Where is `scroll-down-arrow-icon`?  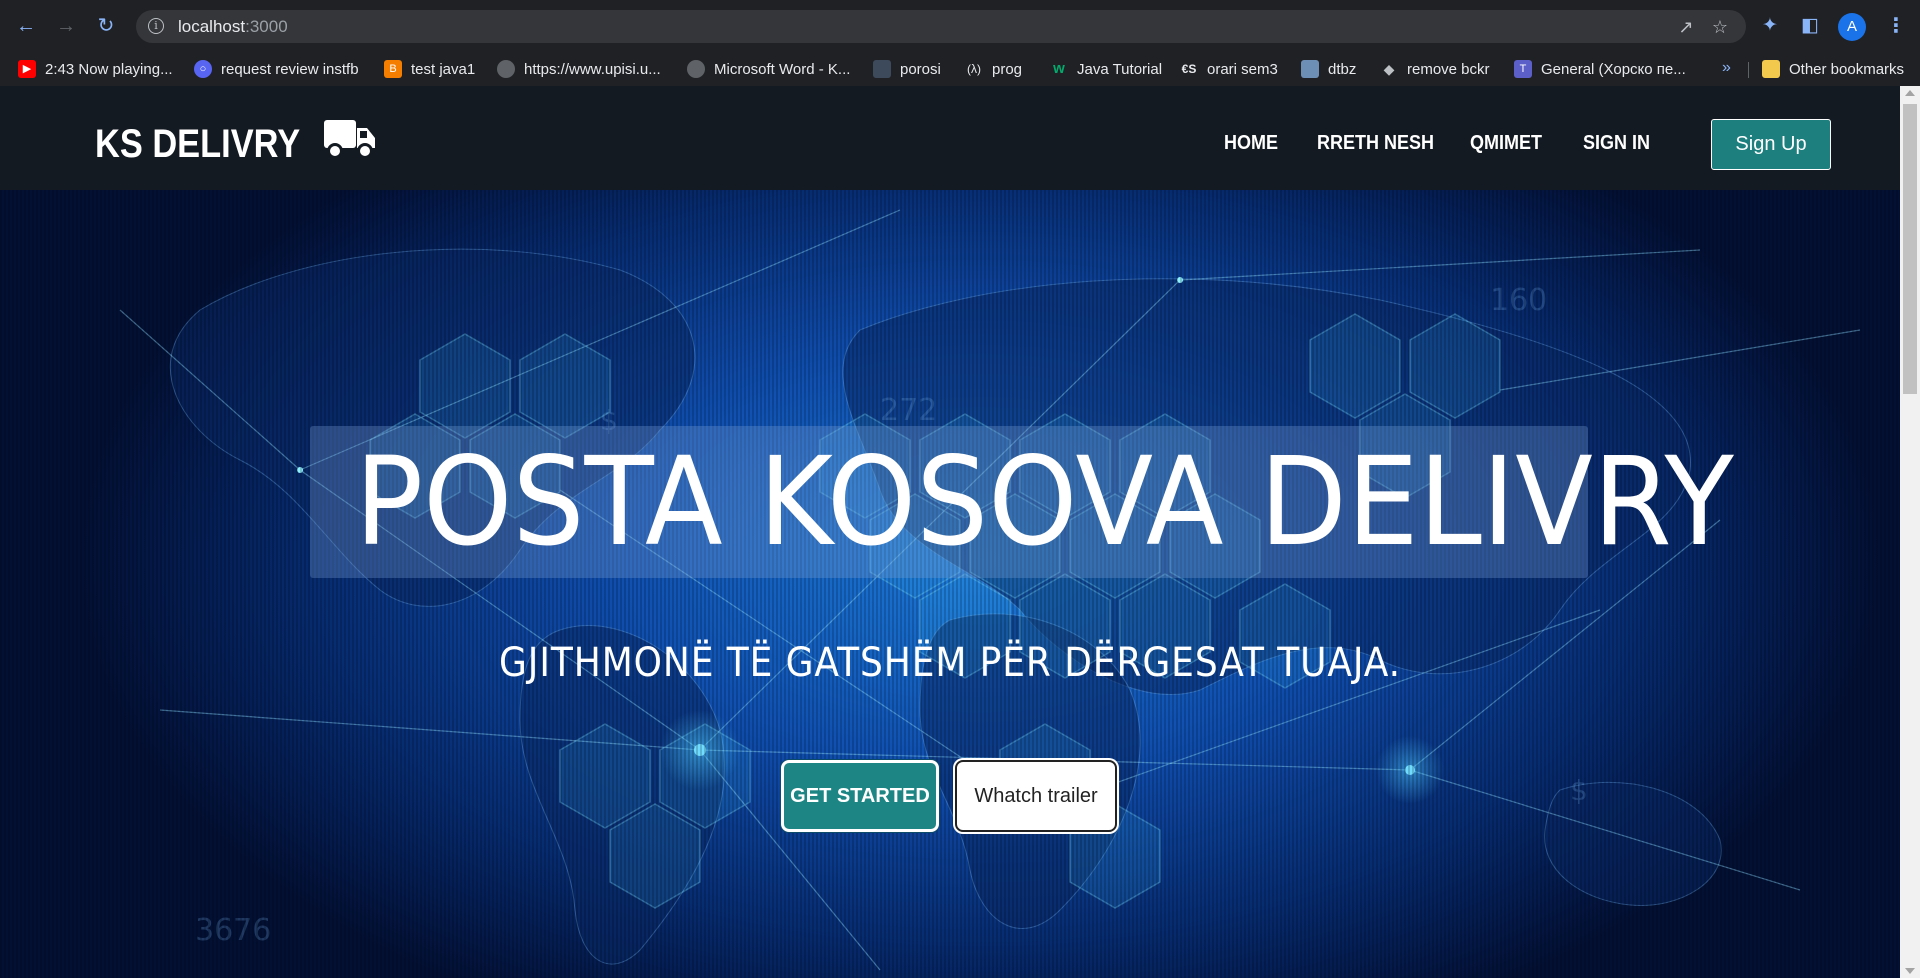 scroll-down-arrow-icon is located at coordinates (1910, 971).